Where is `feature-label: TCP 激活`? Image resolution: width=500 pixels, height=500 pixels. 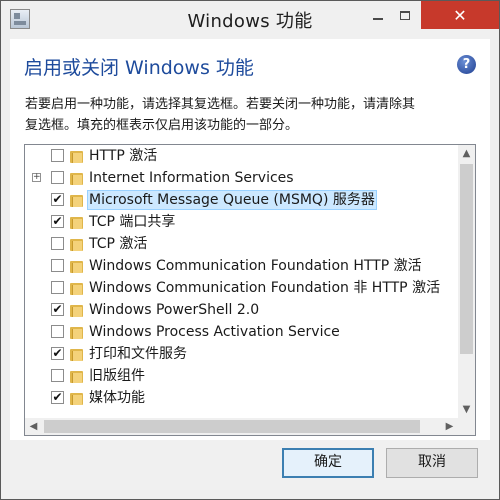
feature-label: TCP 激活 is located at coordinates (118, 244).